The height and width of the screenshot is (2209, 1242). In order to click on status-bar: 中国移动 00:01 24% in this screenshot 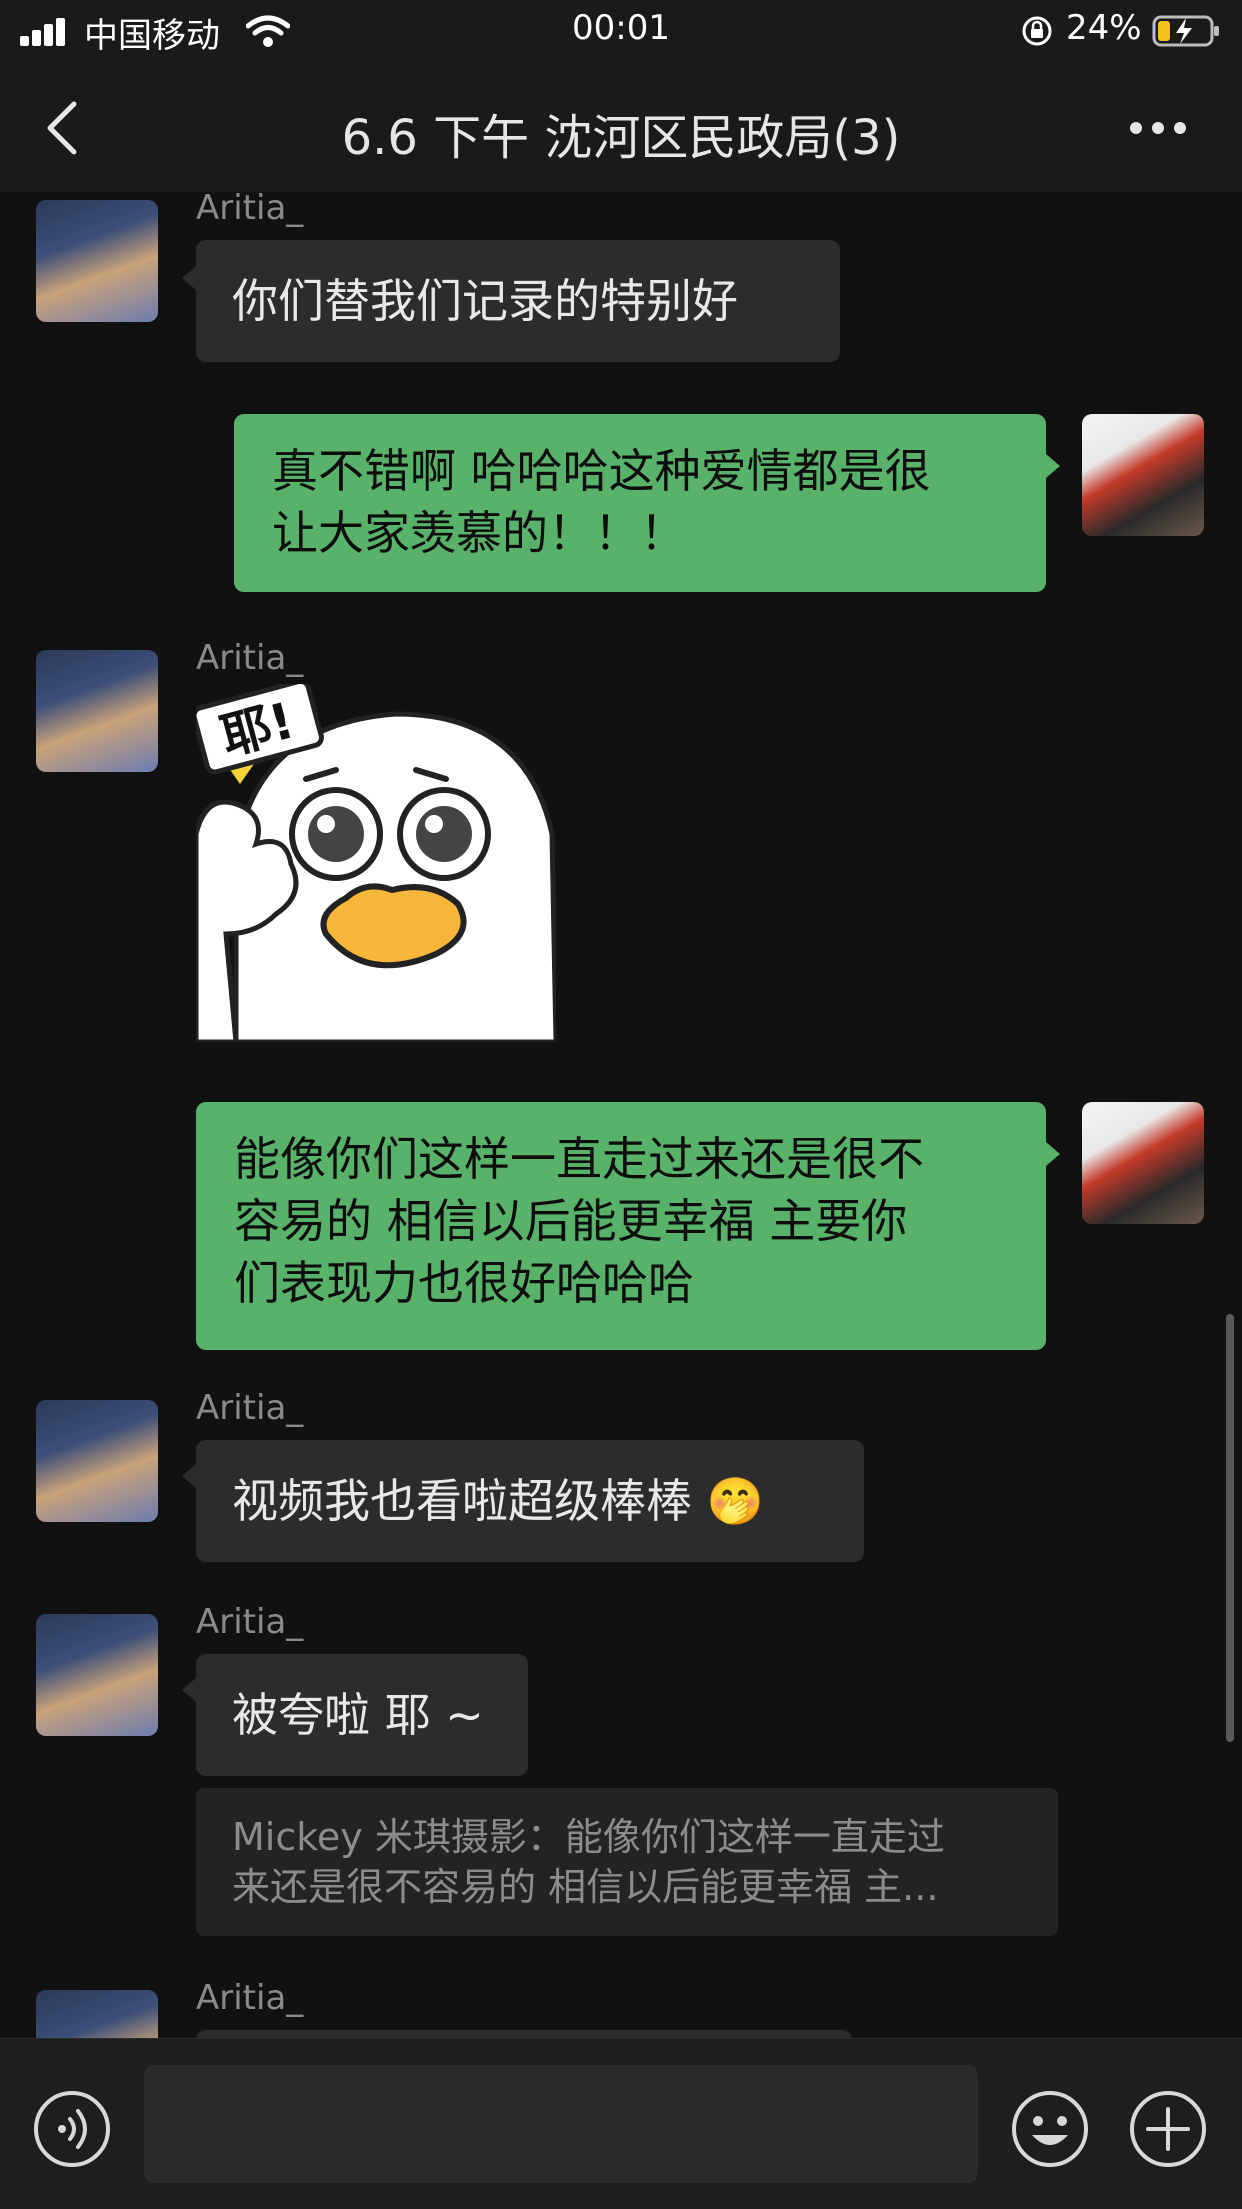, I will do `click(621, 32)`.